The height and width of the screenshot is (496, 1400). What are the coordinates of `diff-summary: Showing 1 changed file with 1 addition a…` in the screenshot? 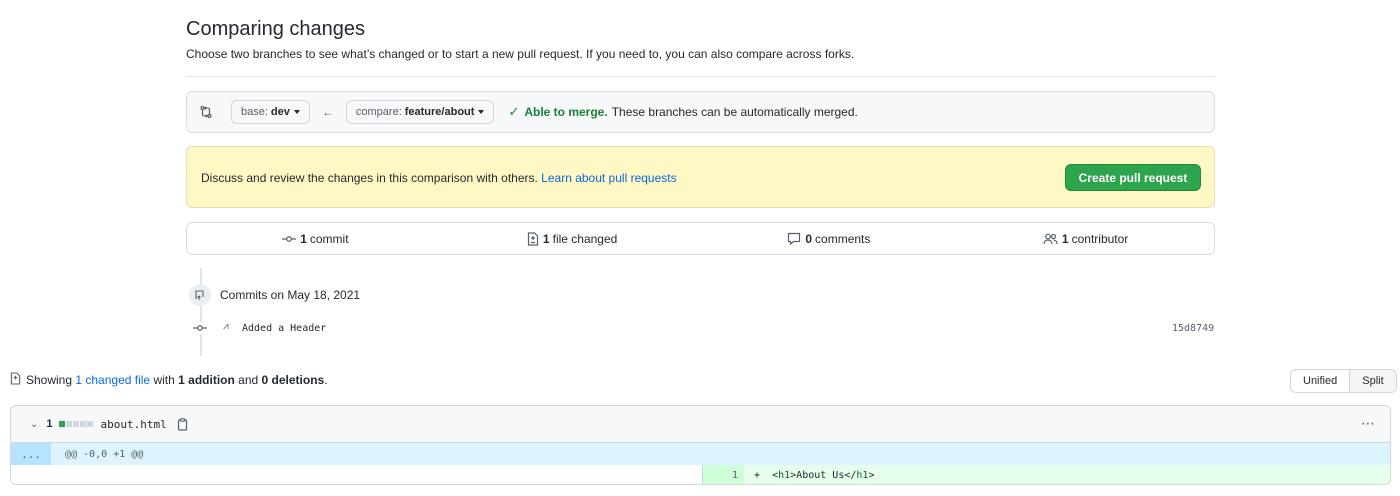 It's located at (169, 380).